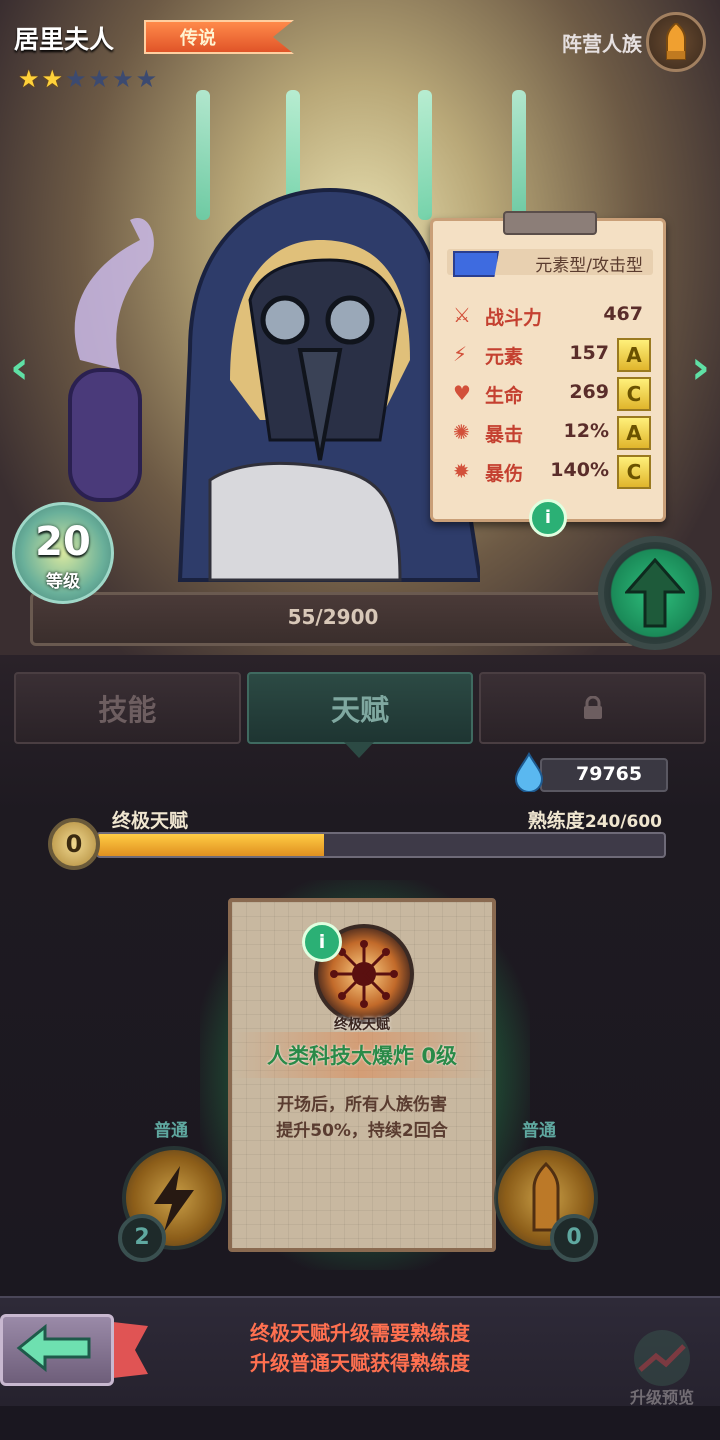  What do you see at coordinates (662, 1358) in the screenshot?
I see `chart-up-icon` at bounding box center [662, 1358].